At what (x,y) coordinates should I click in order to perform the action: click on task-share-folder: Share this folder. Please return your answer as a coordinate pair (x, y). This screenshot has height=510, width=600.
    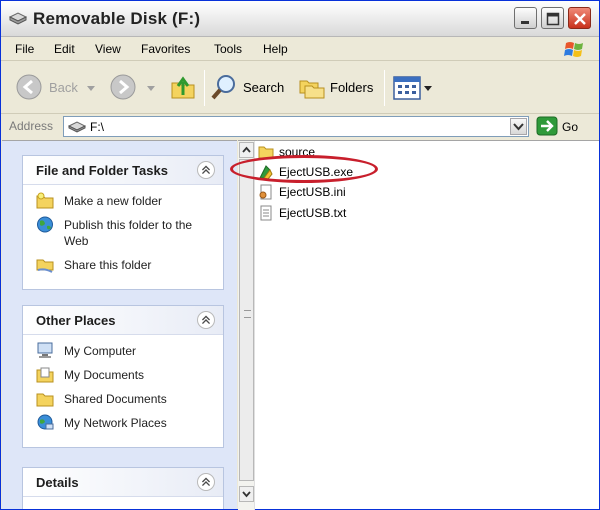
    Looking at the image, I should click on (123, 267).